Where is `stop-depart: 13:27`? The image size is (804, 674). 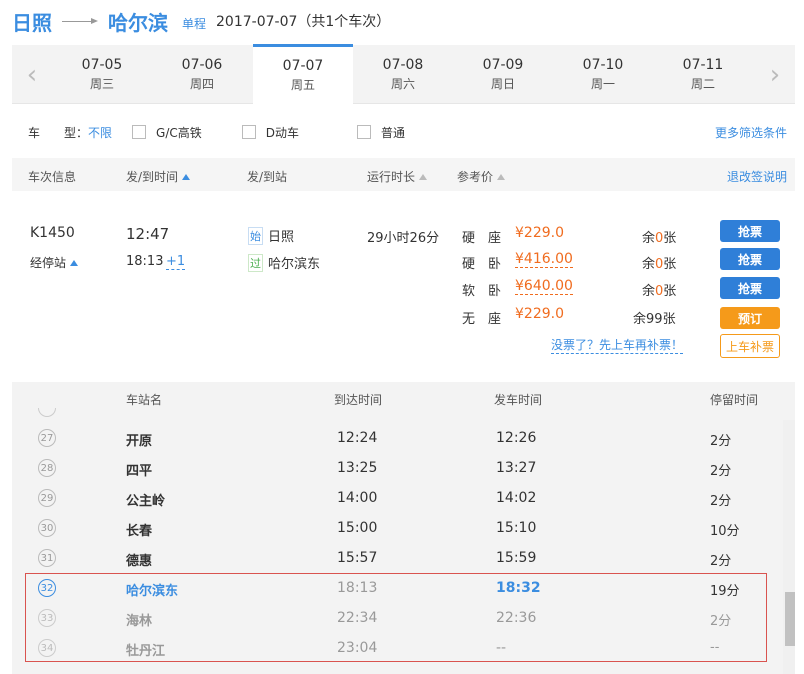
stop-depart: 13:27 is located at coordinates (516, 468).